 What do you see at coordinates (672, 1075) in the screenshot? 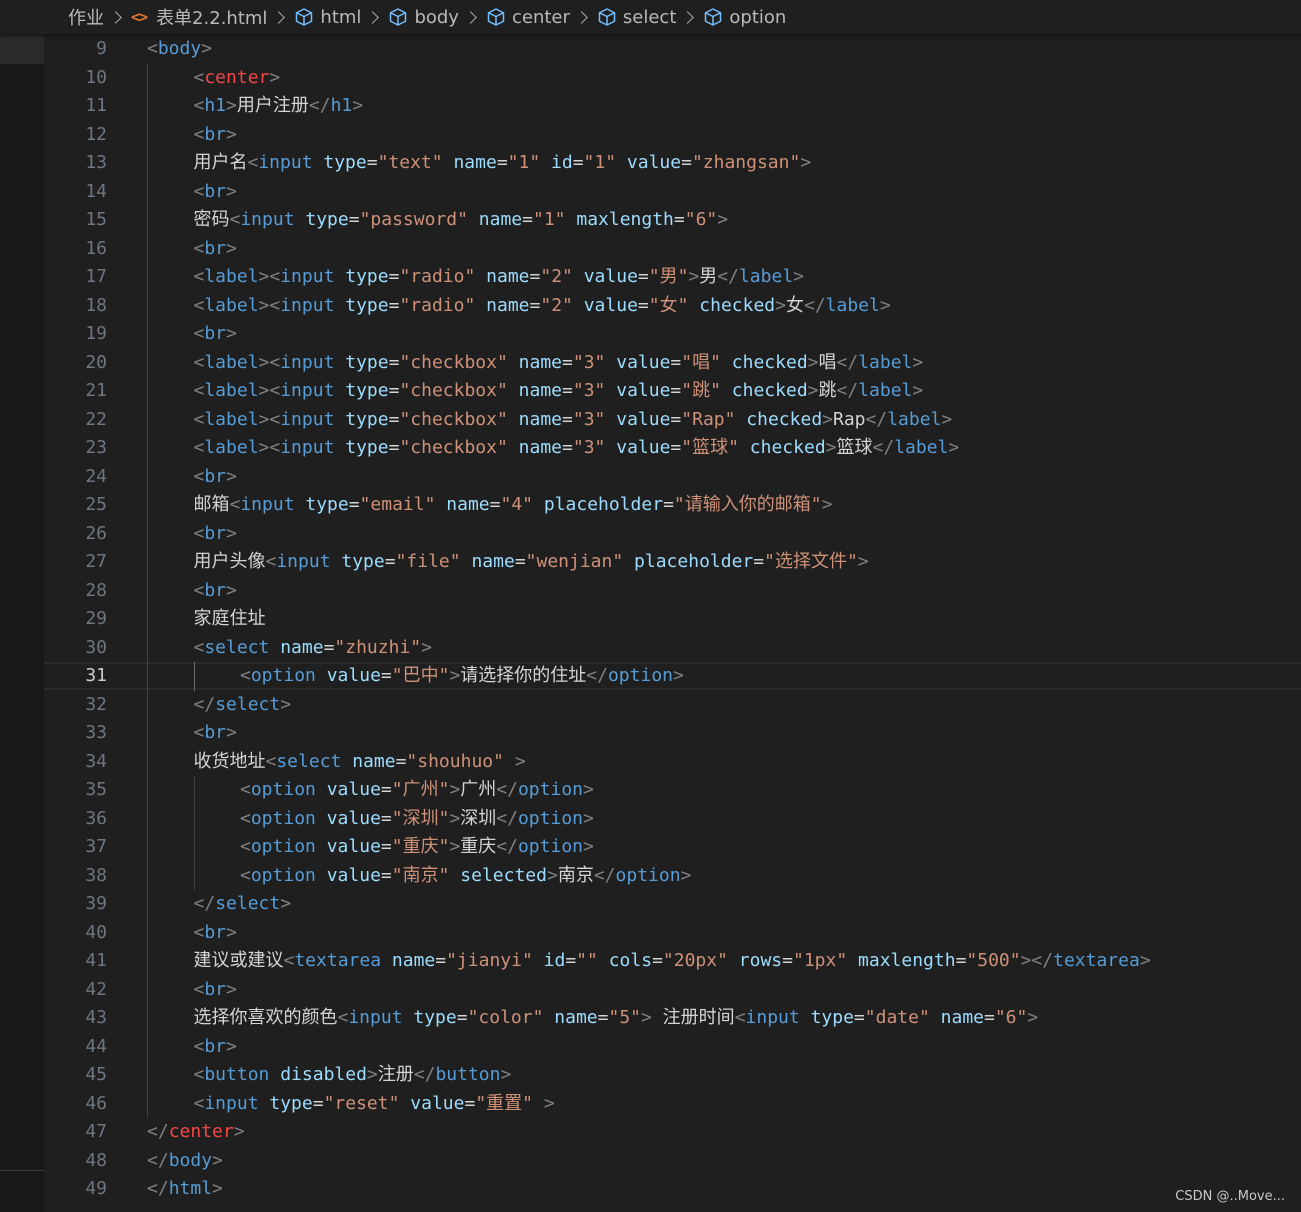
I see `code-line: 45 <button disabled>注册</button>` at bounding box center [672, 1075].